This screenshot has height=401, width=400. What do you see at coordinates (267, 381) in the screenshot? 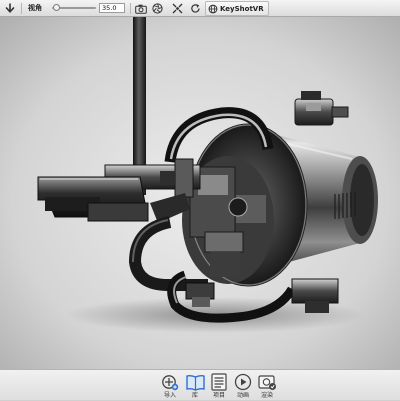
I see `render-icon` at bounding box center [267, 381].